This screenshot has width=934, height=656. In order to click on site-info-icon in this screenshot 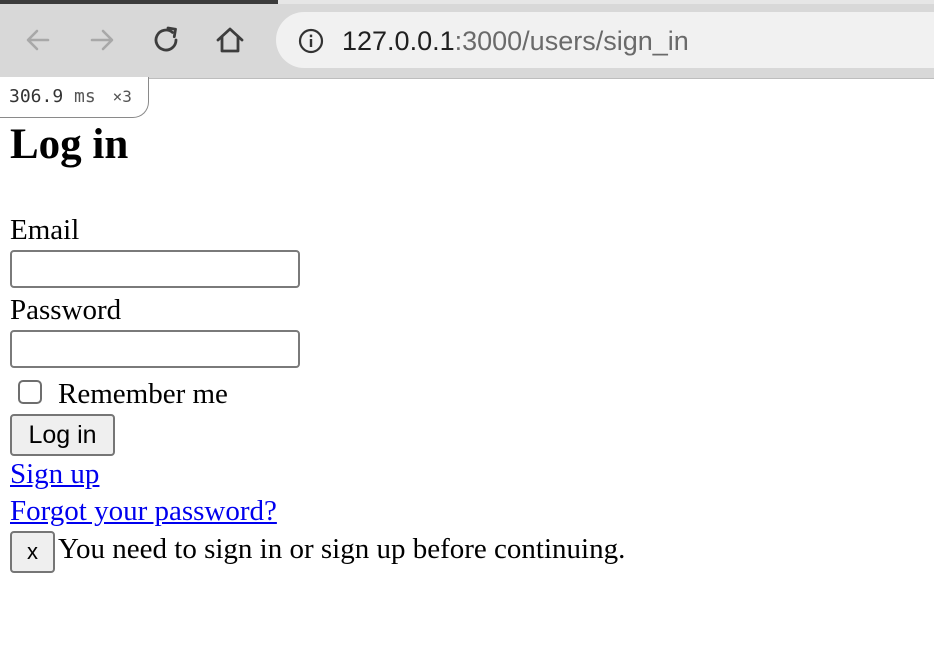, I will do `click(311, 41)`.